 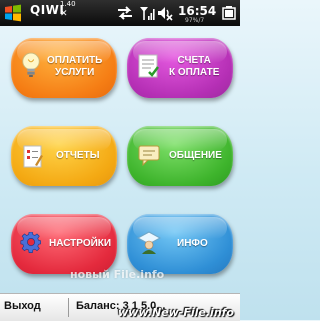 What do you see at coordinates (68, 307) in the screenshot?
I see `softkey-divider` at bounding box center [68, 307].